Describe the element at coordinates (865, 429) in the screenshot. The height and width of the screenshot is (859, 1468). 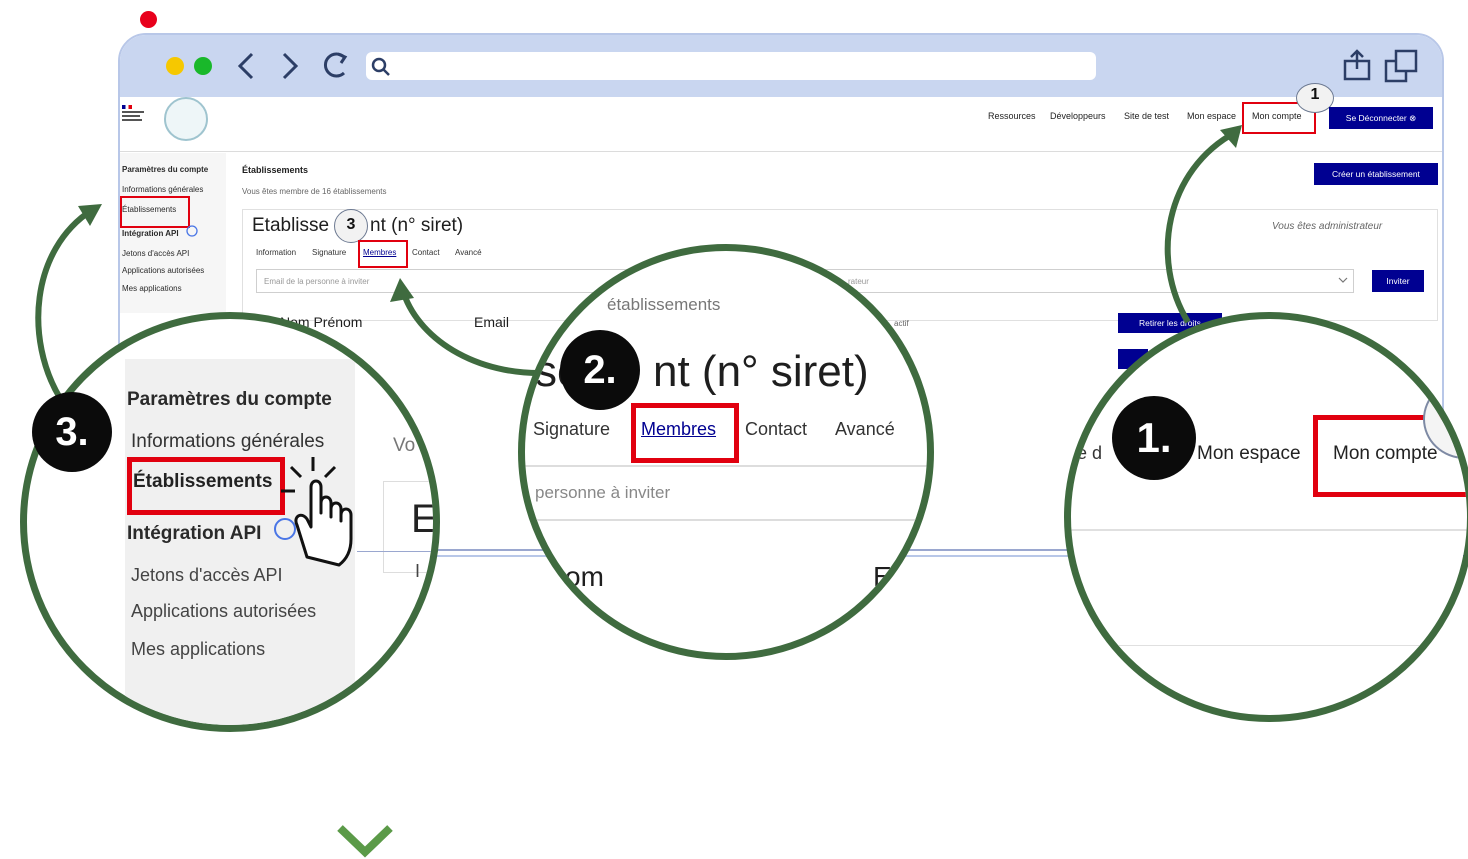
I see `zoom2-tab-avance: Avancé` at that location.